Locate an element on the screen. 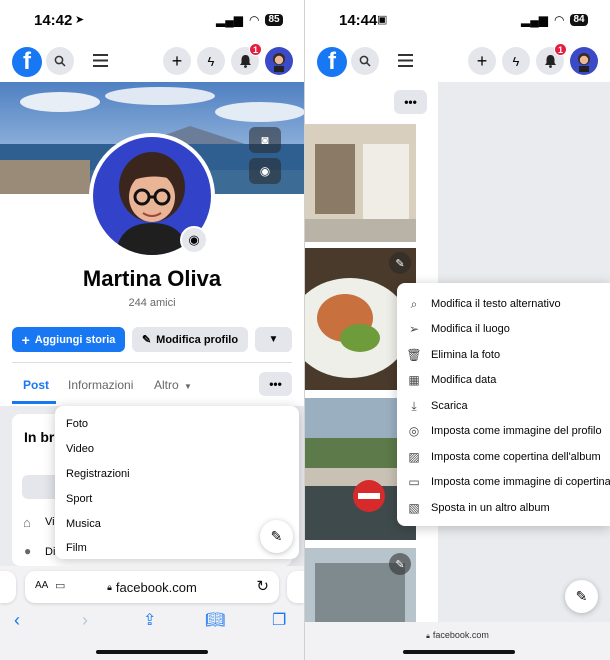 The height and width of the screenshot is (660, 610). photo-thumbnail is located at coordinates (360, 183).